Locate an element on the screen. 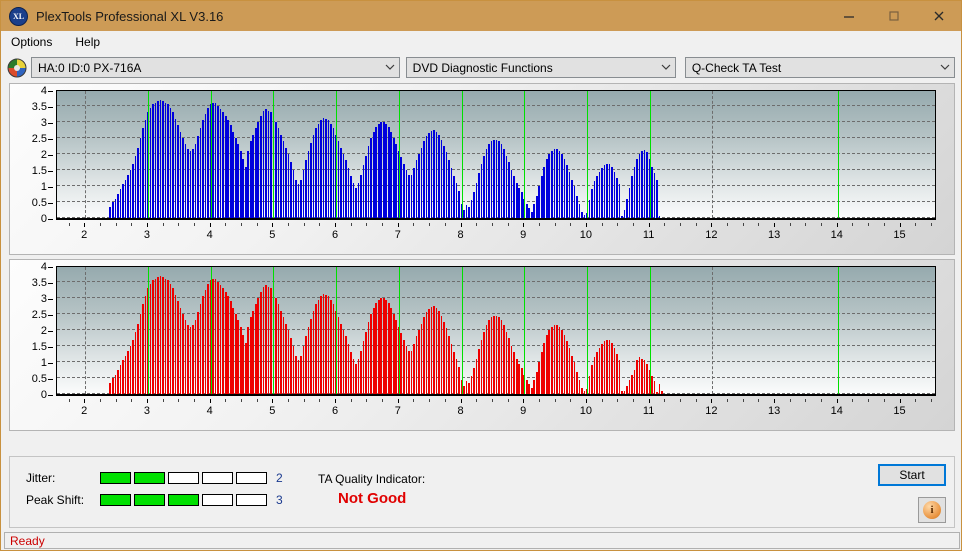 Image resolution: width=962 pixels, height=551 pixels. menu-item-help: Help is located at coordinates (91, 42).